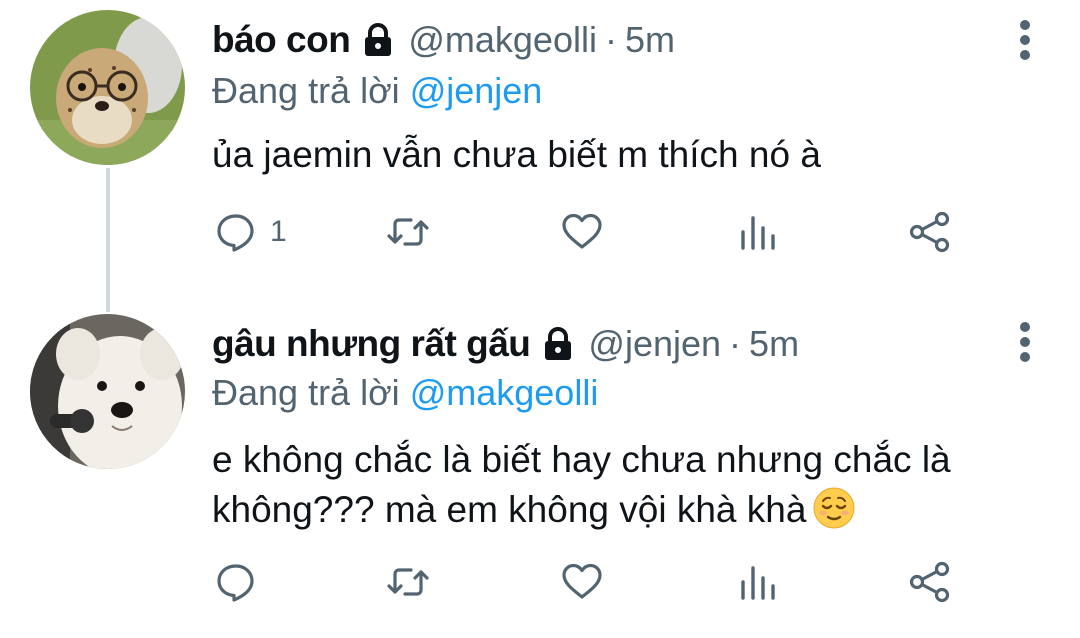  Describe the element at coordinates (502, 40) in the screenshot. I see `user-handle: @makgeolli` at that location.